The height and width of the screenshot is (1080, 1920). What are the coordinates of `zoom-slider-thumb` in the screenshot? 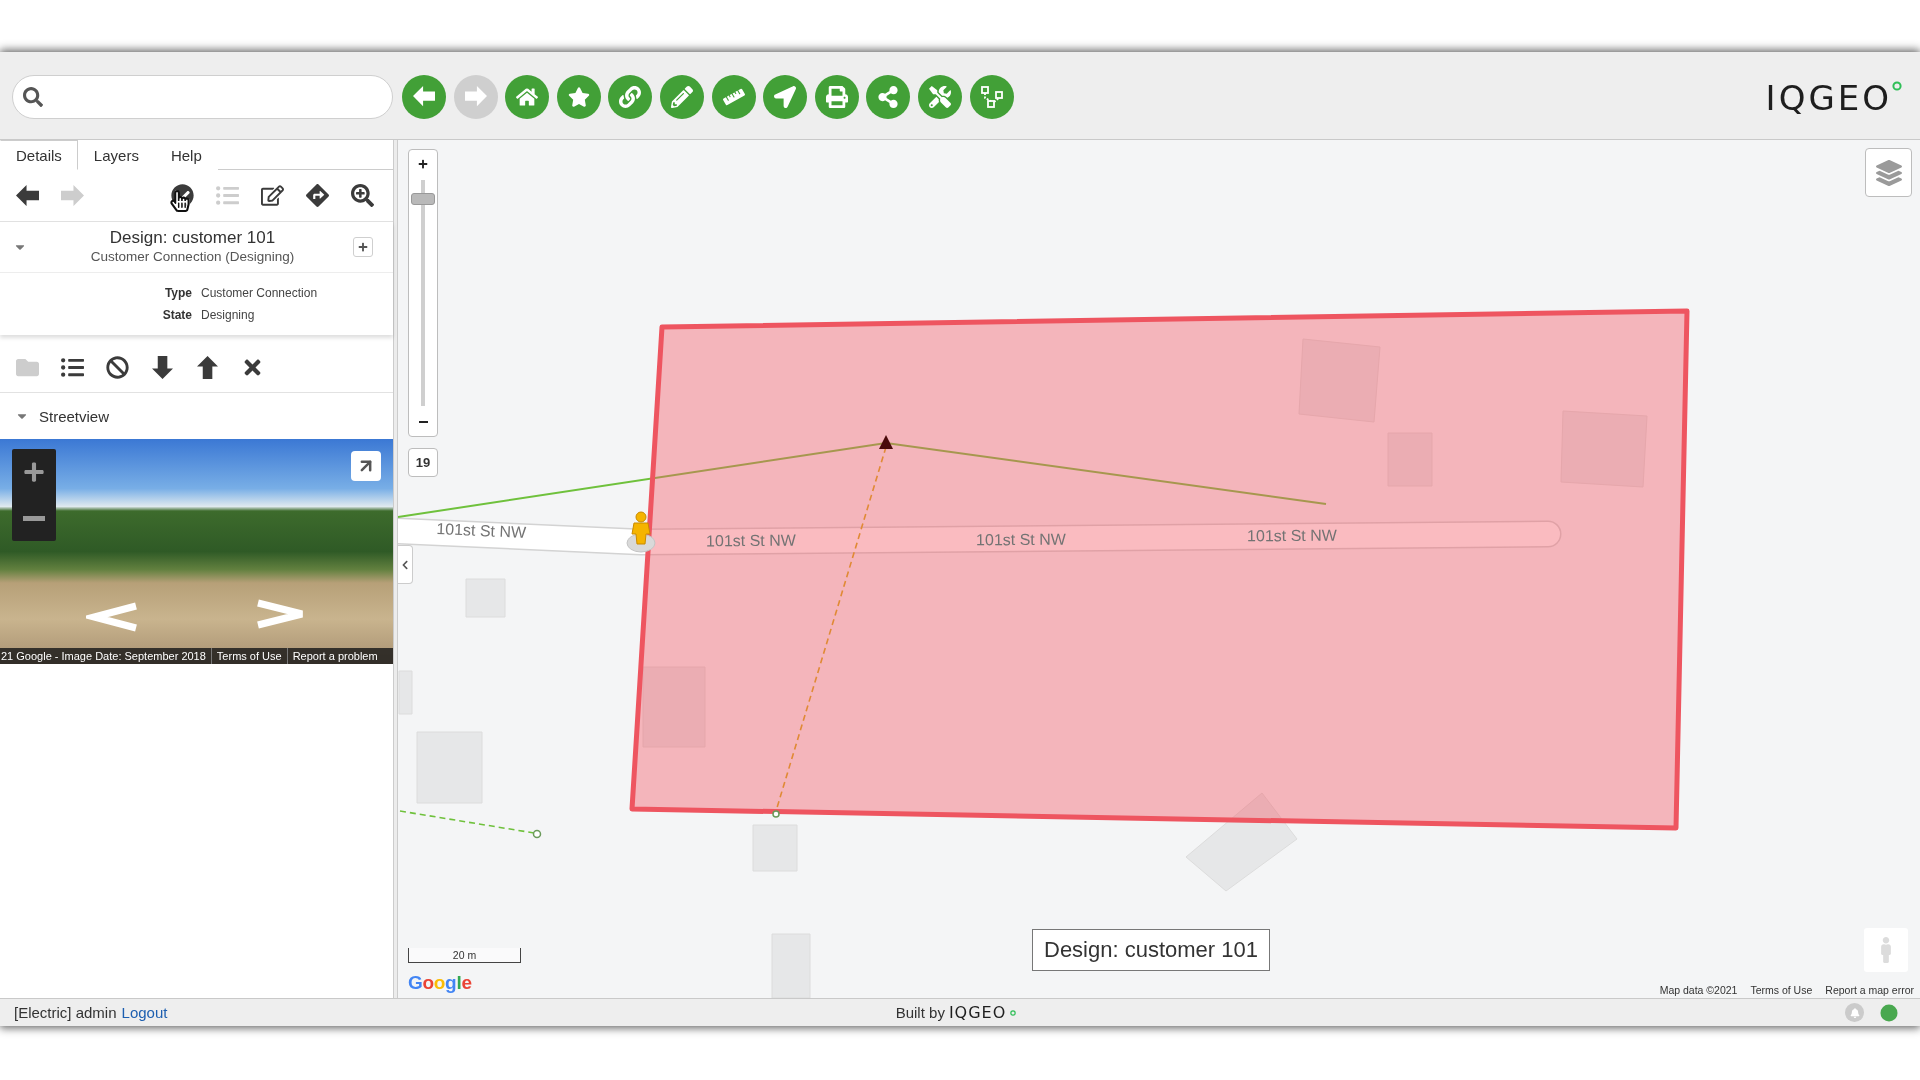 It's located at (423, 198).